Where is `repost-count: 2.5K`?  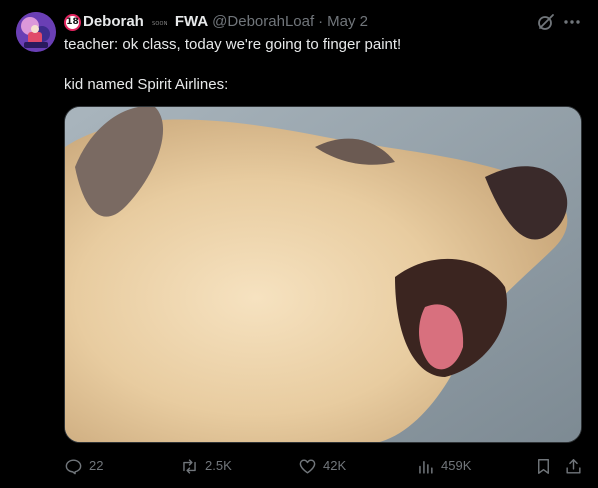
repost-count: 2.5K is located at coordinates (218, 465).